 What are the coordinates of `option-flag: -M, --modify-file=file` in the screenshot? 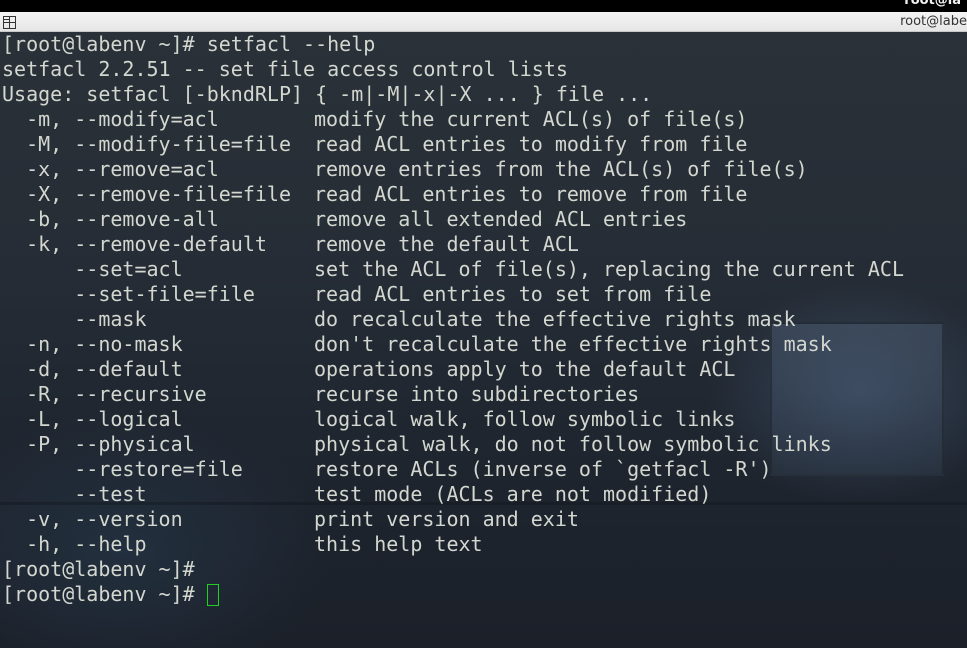 It's located at (146, 144).